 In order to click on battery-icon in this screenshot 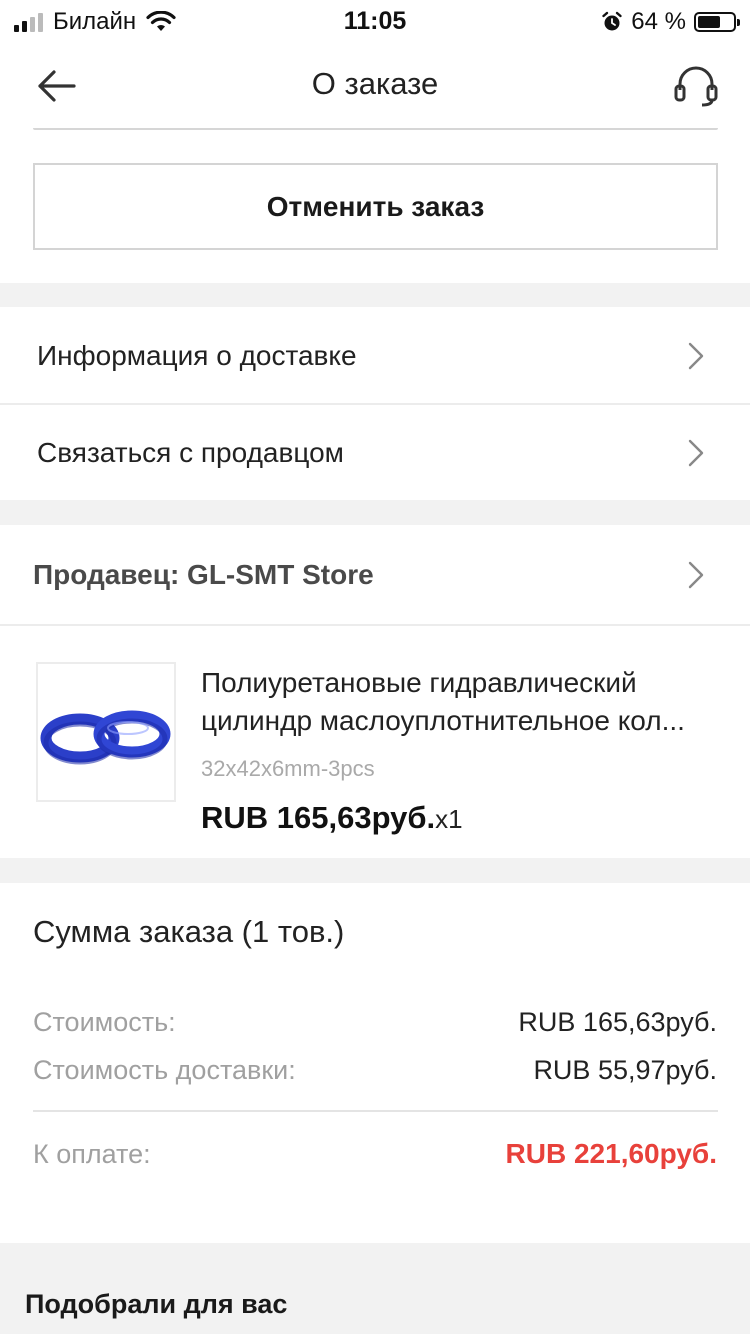, I will do `click(717, 22)`.